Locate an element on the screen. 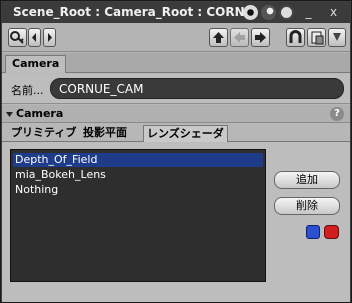 Image resolution: width=352 pixels, height=303 pixels. name-field: CORNUE_CAM is located at coordinates (197, 88).